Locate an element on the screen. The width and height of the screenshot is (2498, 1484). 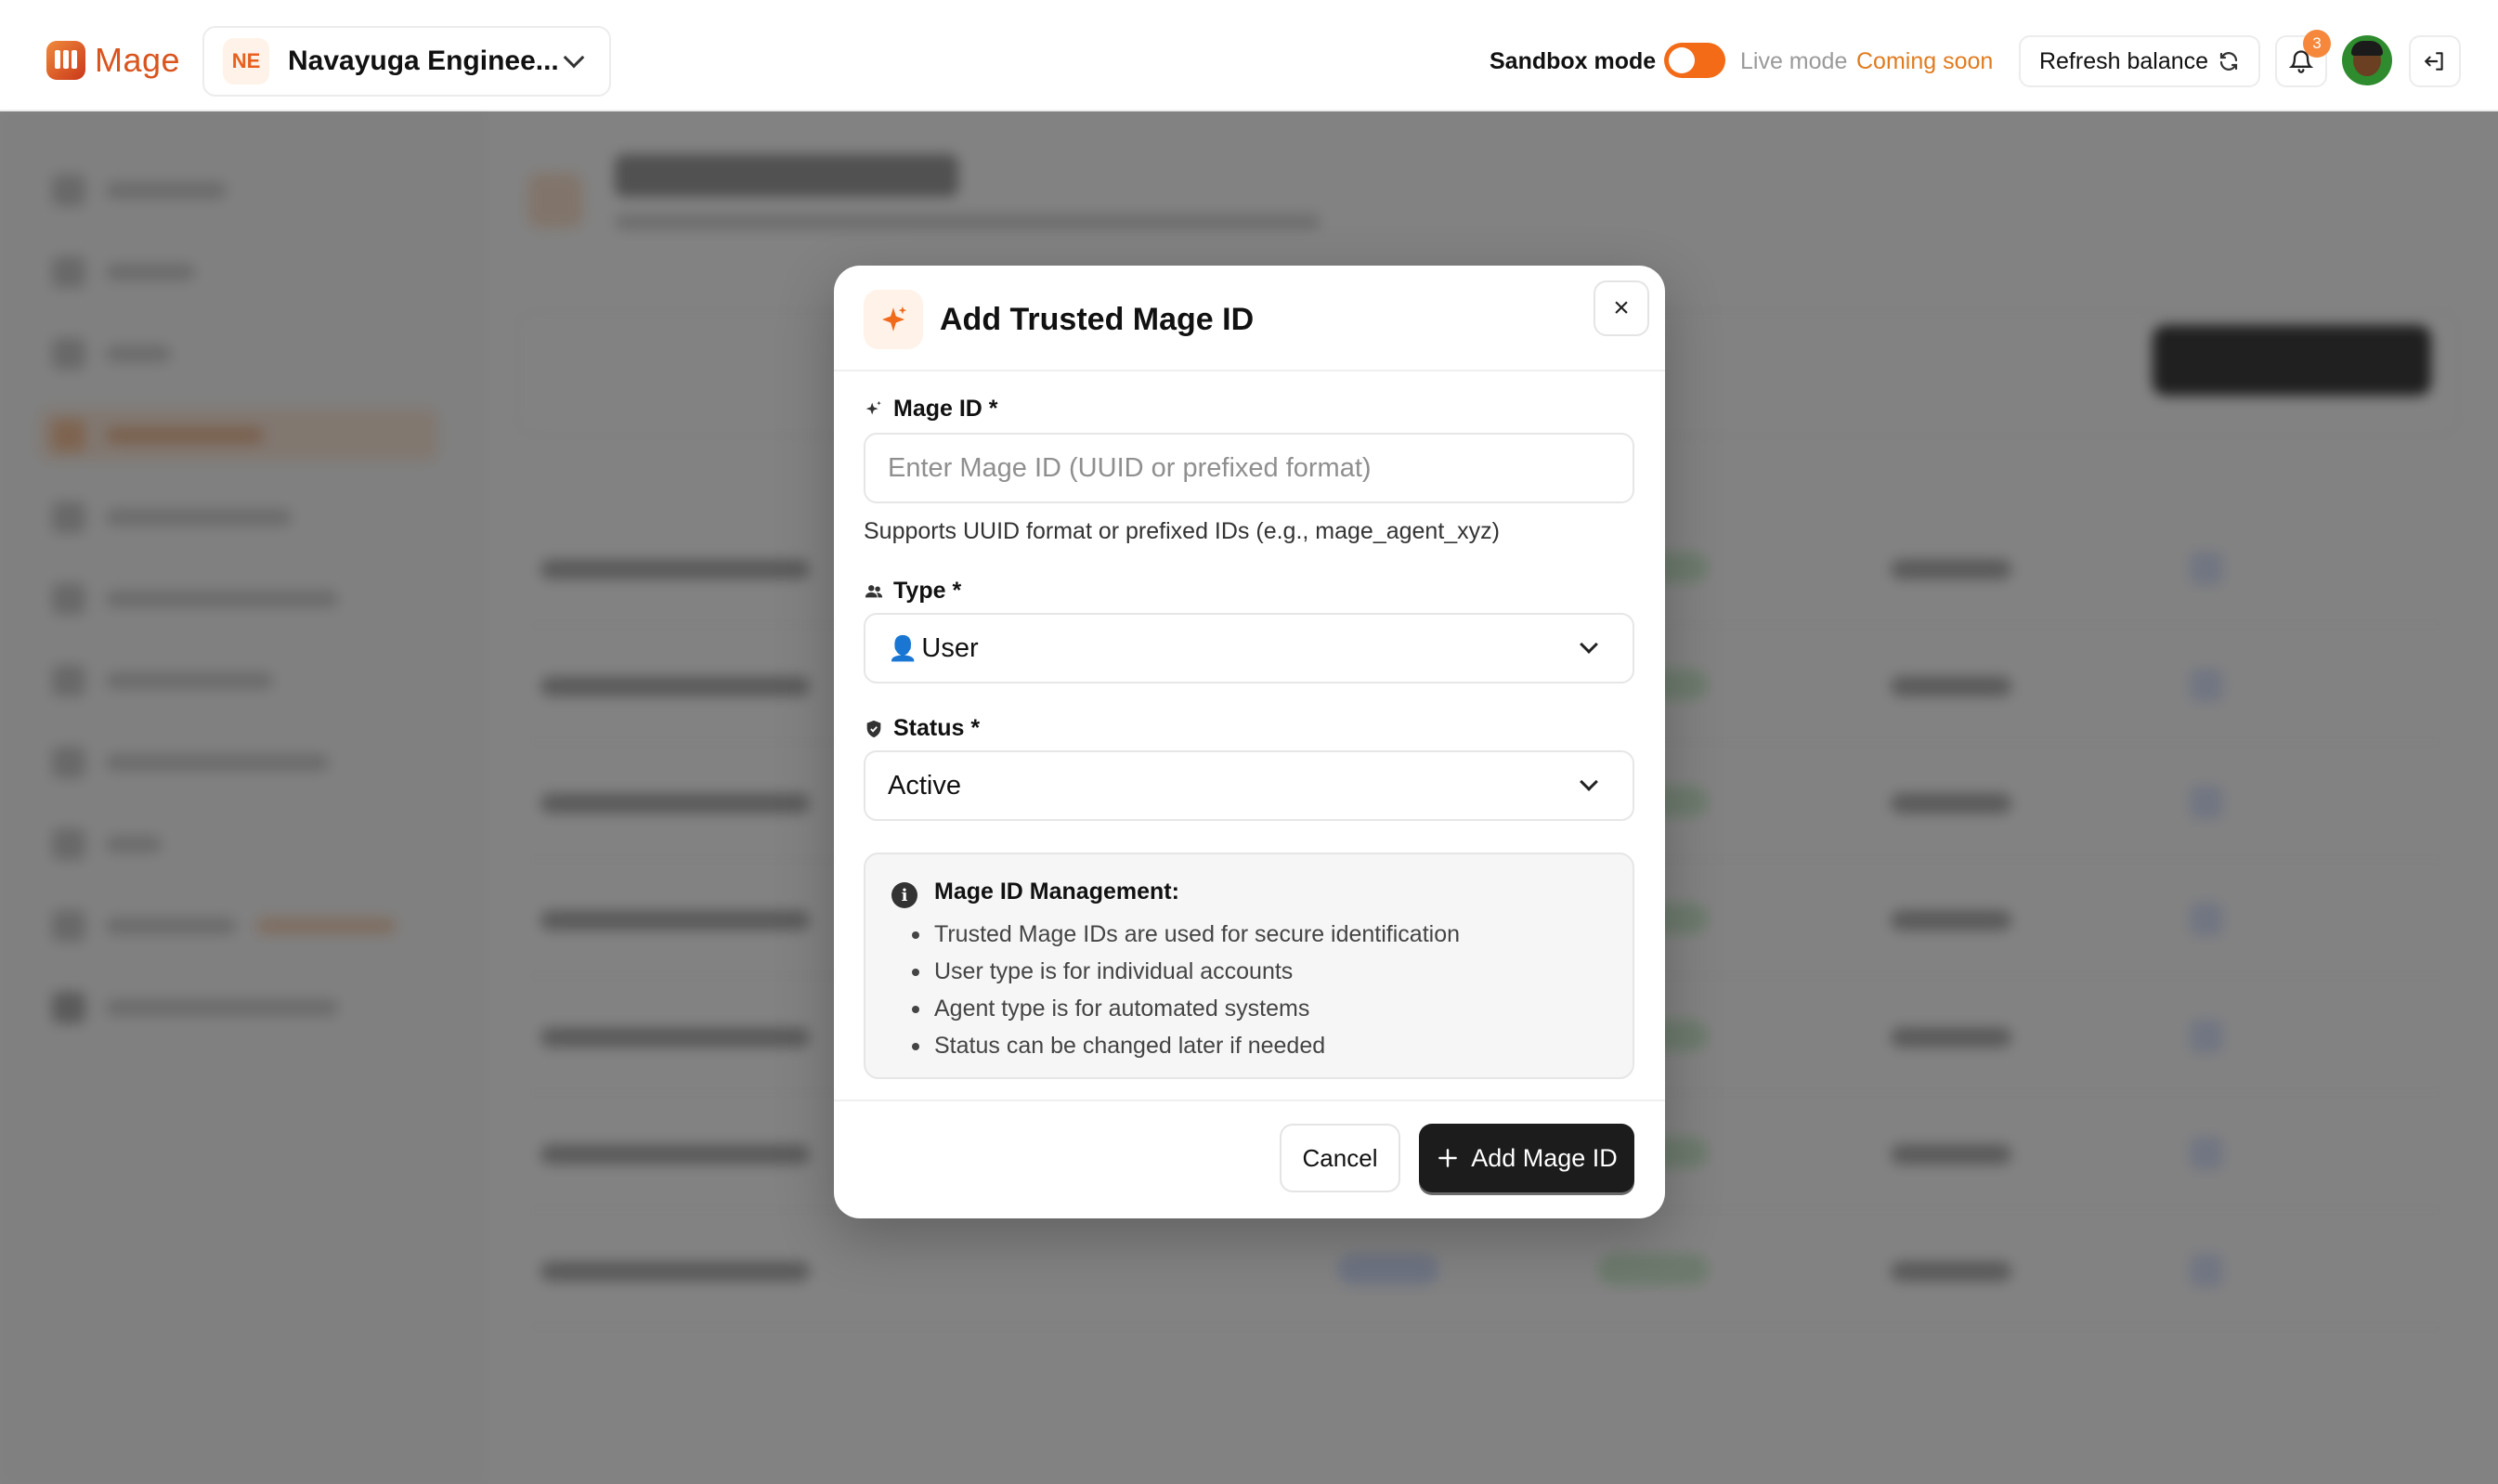
mage-id-placeholder: Enter Mage ID (UUID or prefixed format) is located at coordinates (1130, 467).